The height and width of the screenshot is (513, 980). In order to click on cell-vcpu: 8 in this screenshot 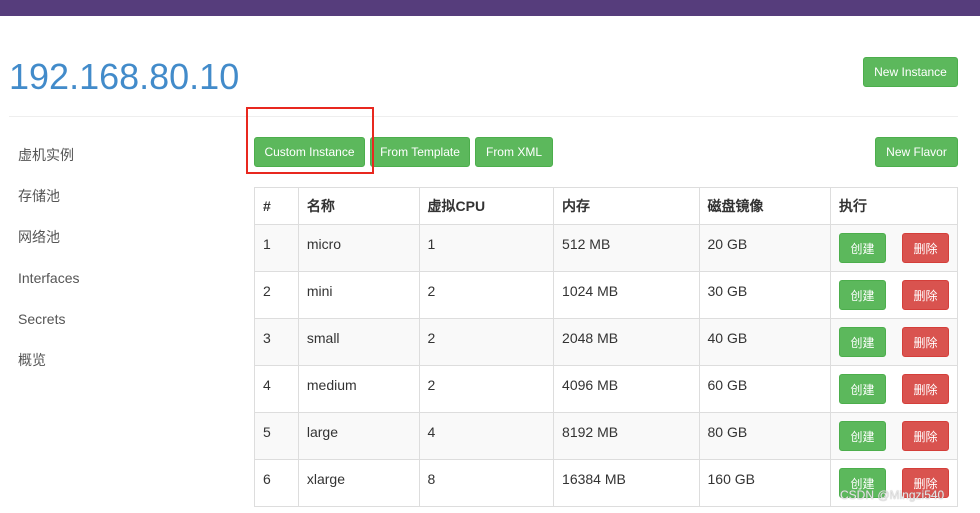, I will do `click(486, 483)`.